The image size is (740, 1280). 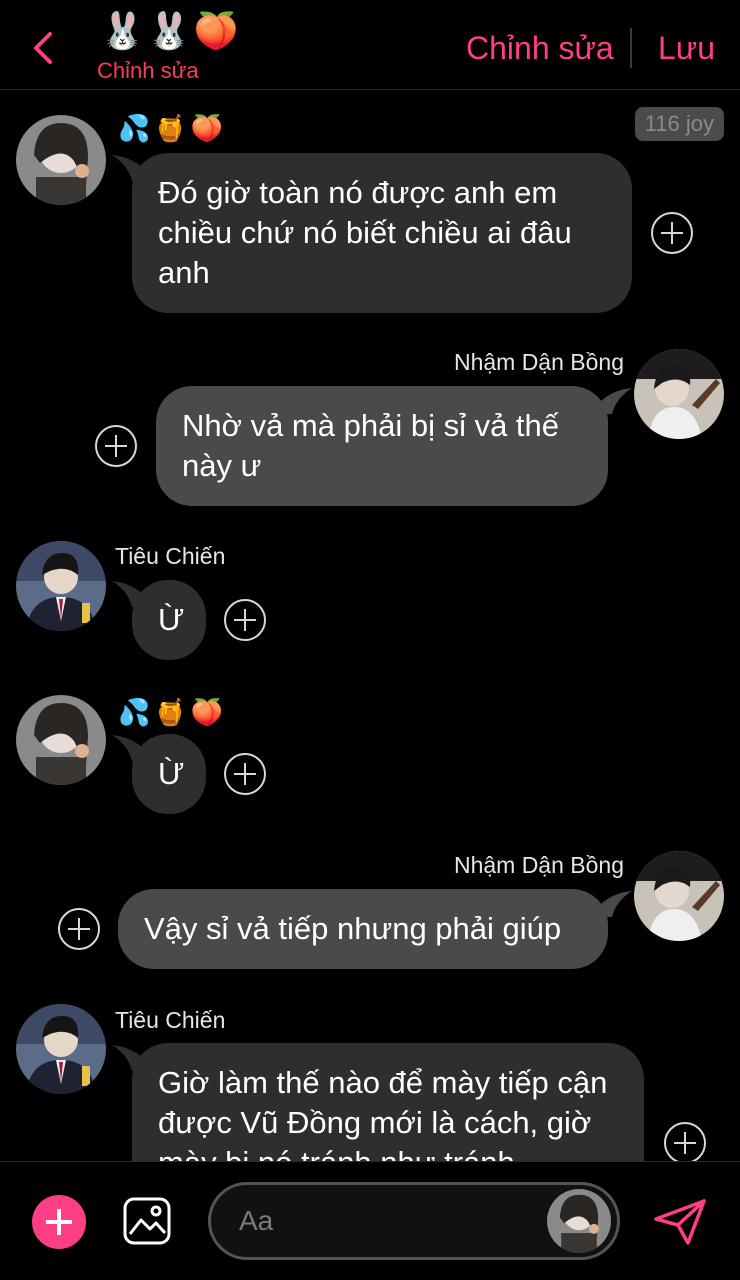 What do you see at coordinates (679, 124) in the screenshot?
I see `joy-badge: 116 joy` at bounding box center [679, 124].